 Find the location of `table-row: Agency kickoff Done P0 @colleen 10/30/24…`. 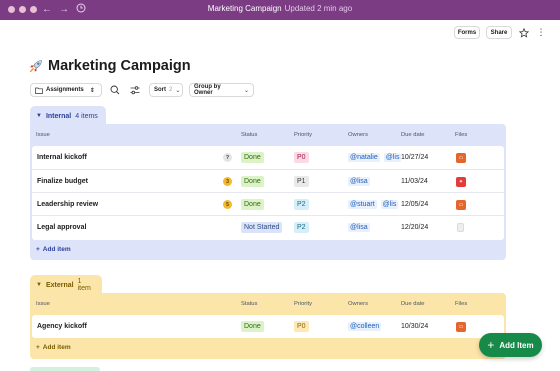

table-row: Agency kickoff Done P0 @colleen 10/30/24… is located at coordinates (268, 326).